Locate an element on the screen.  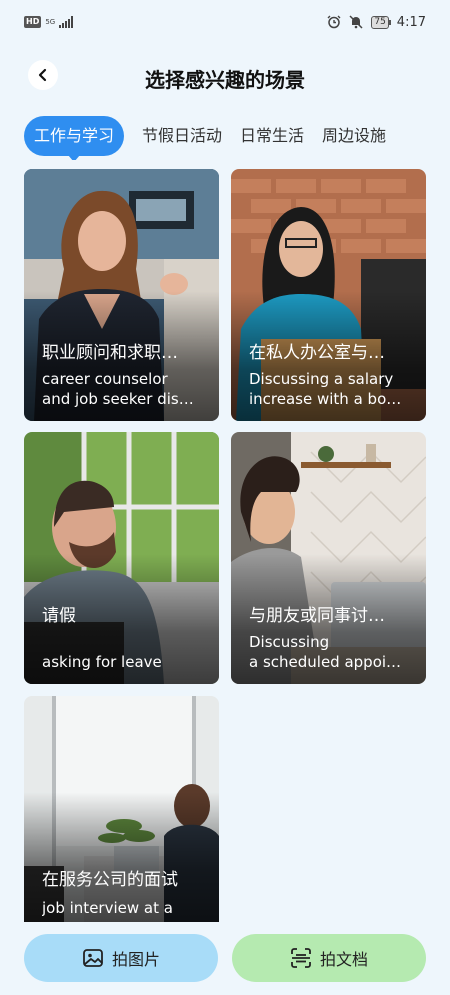
scene-card: 请假 asking for leave is located at coordinates (121, 558).